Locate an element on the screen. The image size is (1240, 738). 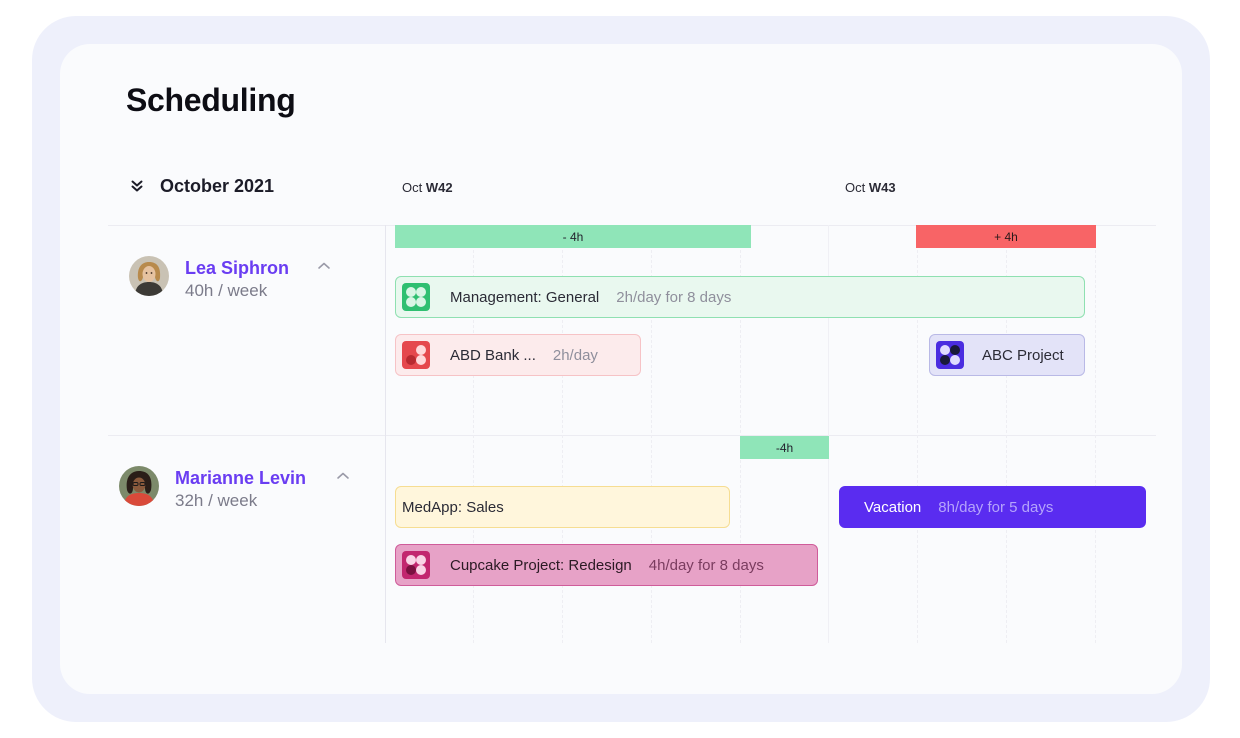
capacity-under-bar: - 4h is located at coordinates (573, 236).